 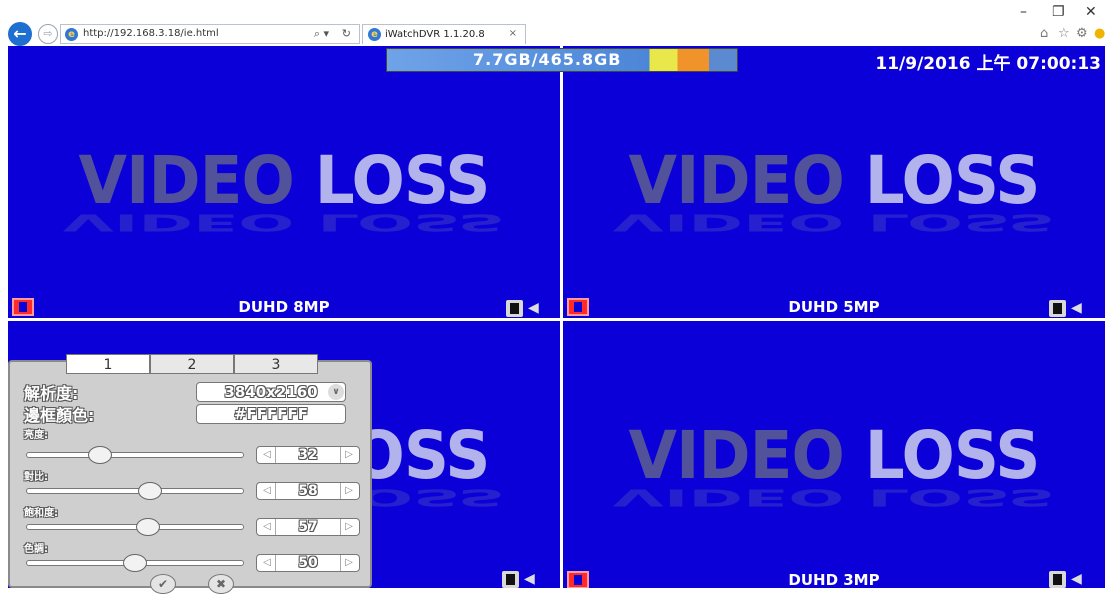 What do you see at coordinates (221, 584) in the screenshot?
I see `cancel-button: ✖` at bounding box center [221, 584].